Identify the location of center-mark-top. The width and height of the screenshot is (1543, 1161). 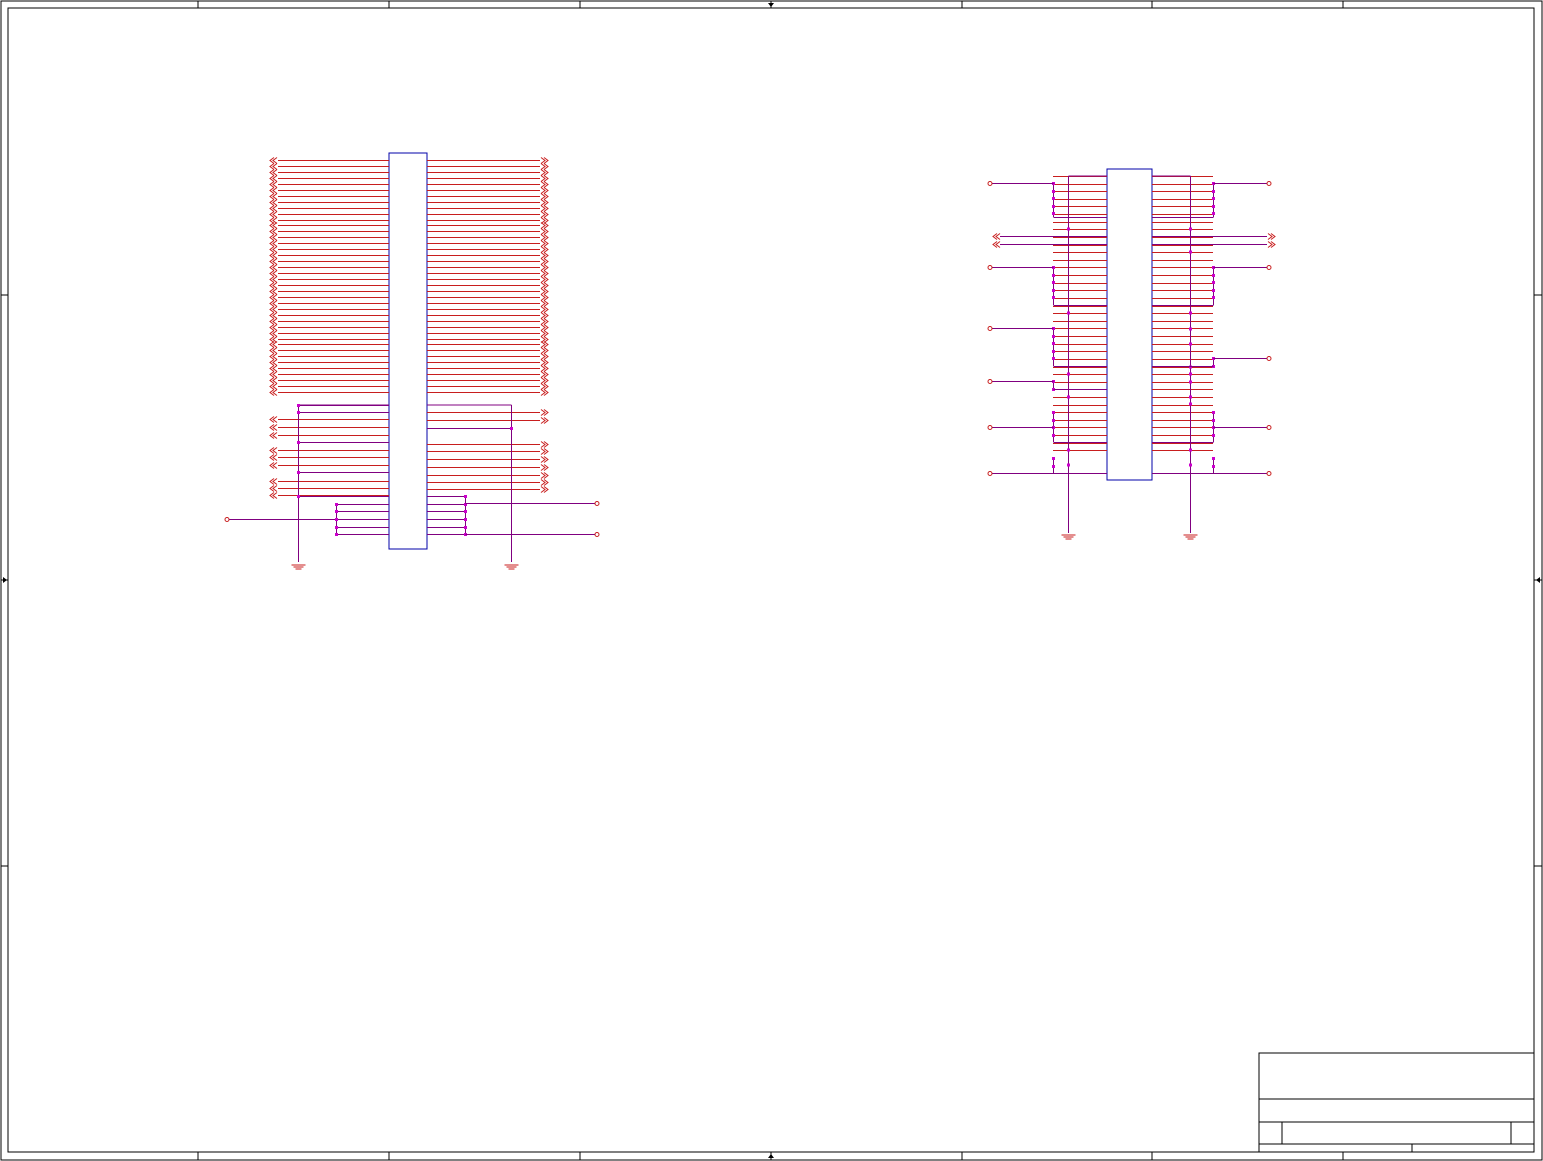
(771, 5).